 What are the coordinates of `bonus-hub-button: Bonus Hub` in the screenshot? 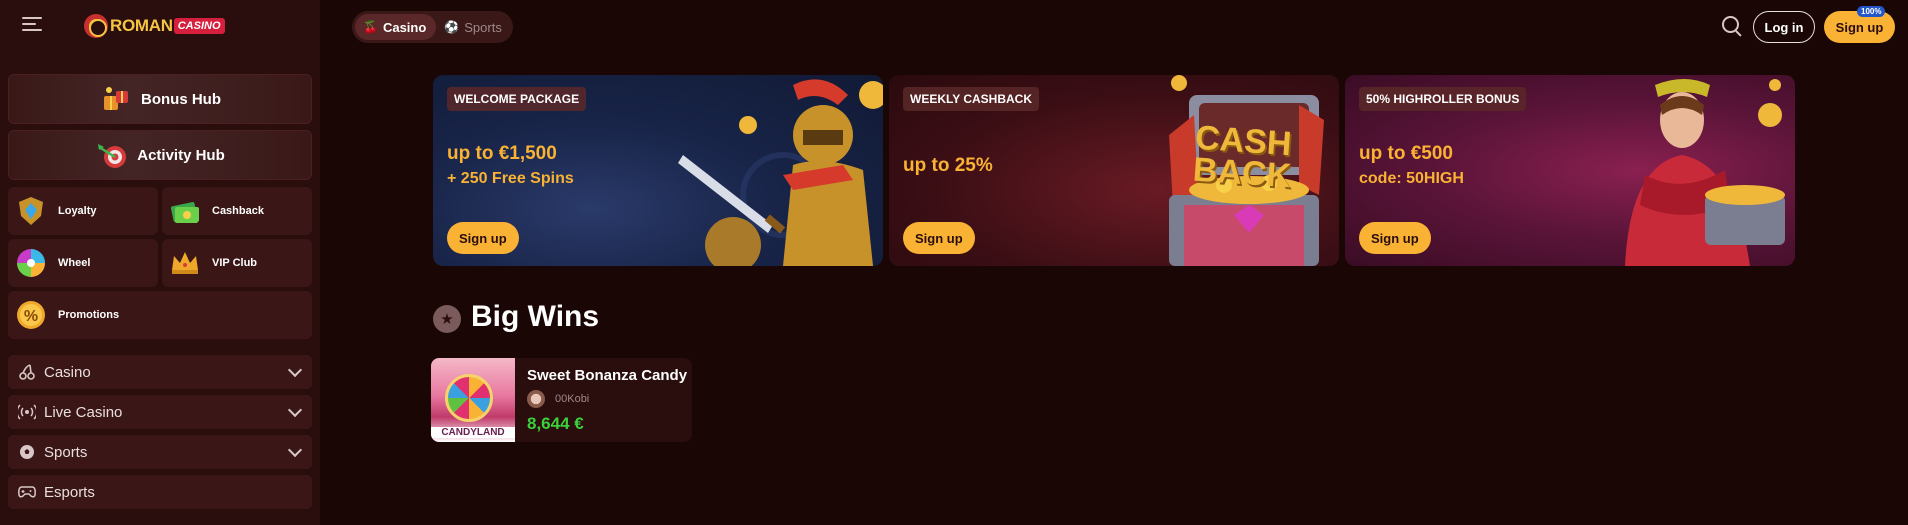 It's located at (160, 99).